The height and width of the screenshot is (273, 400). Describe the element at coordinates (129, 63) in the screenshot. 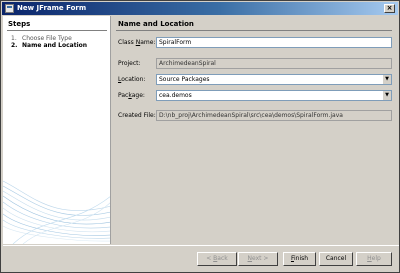

I see `project-label: Project:` at that location.